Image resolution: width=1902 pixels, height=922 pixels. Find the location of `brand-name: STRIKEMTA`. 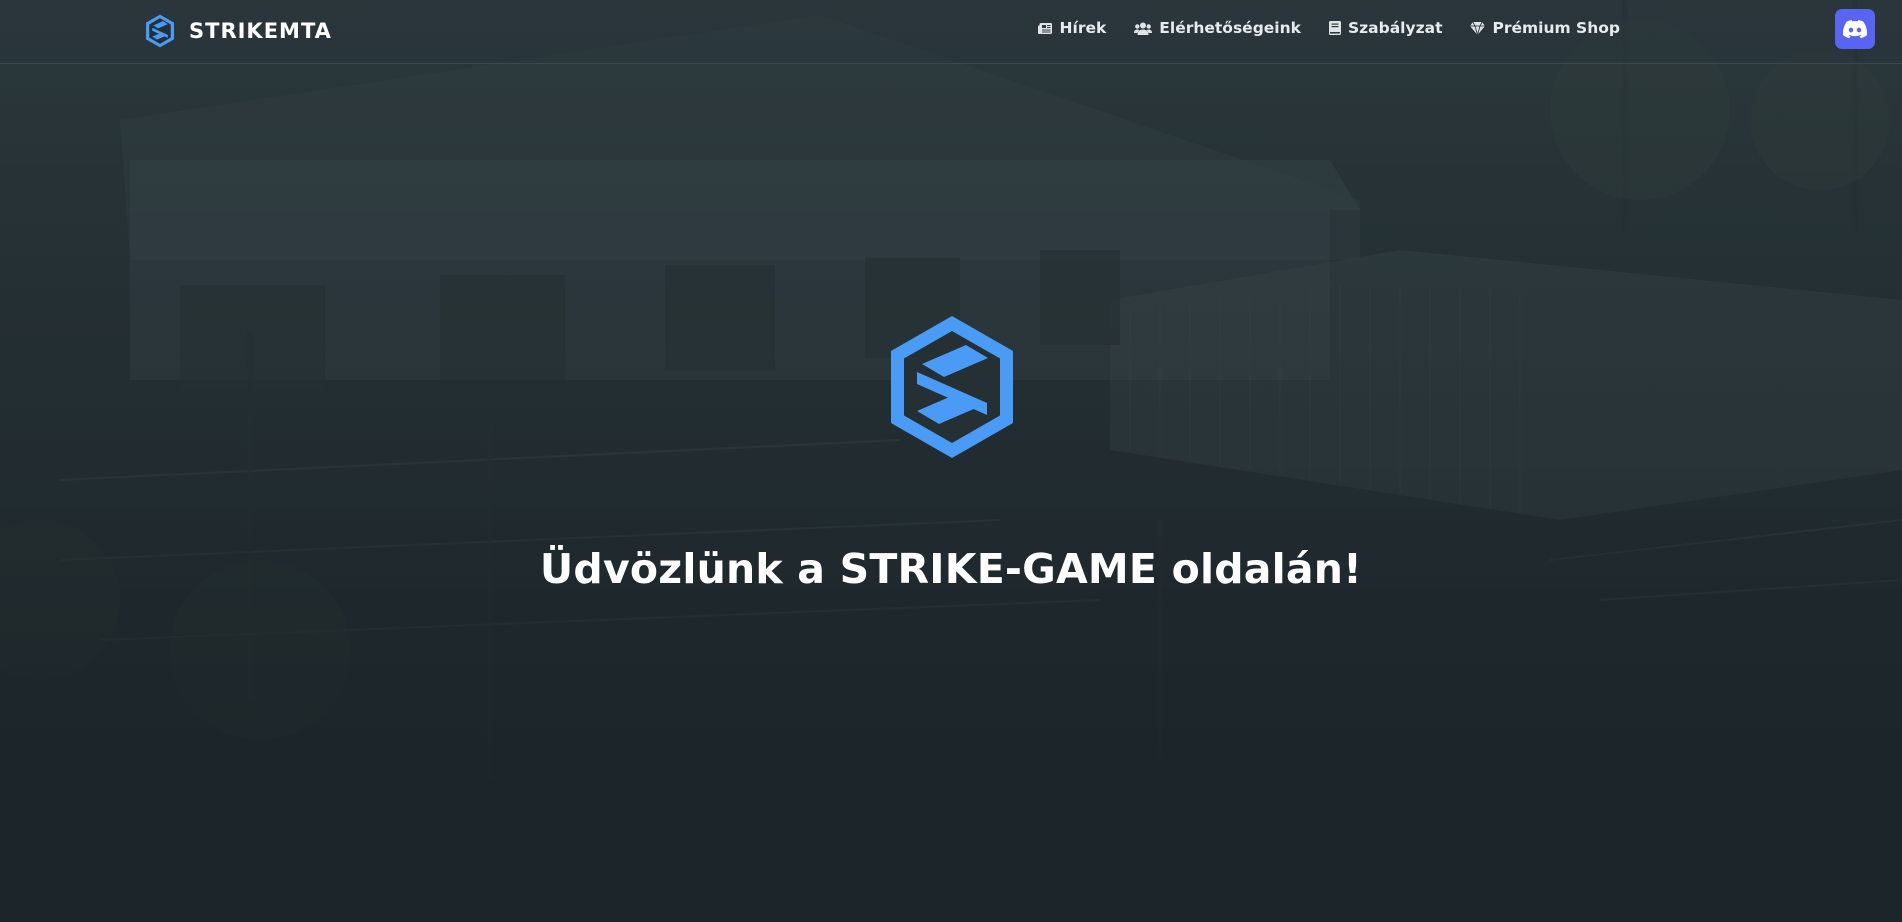

brand-name: STRIKEMTA is located at coordinates (260, 31).